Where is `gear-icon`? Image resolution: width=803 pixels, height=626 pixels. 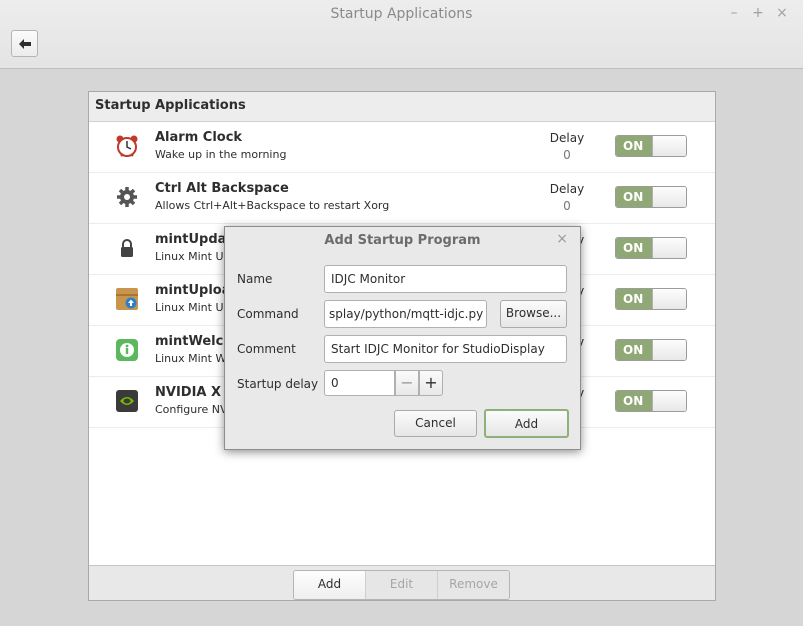 gear-icon is located at coordinates (127, 197).